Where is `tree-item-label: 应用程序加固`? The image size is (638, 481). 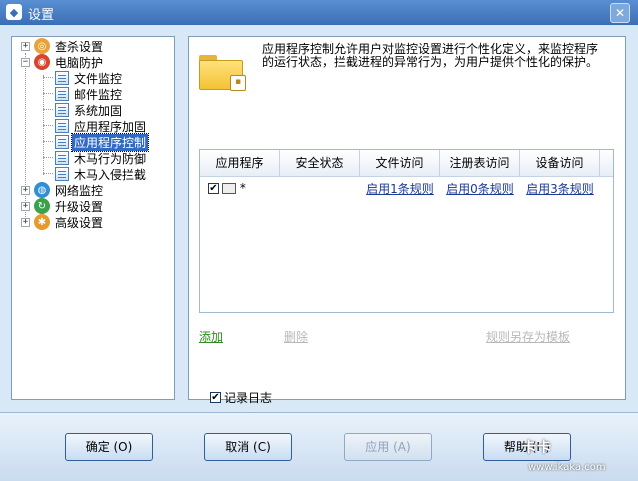
tree-item-label: 应用程序加固 is located at coordinates (110, 126).